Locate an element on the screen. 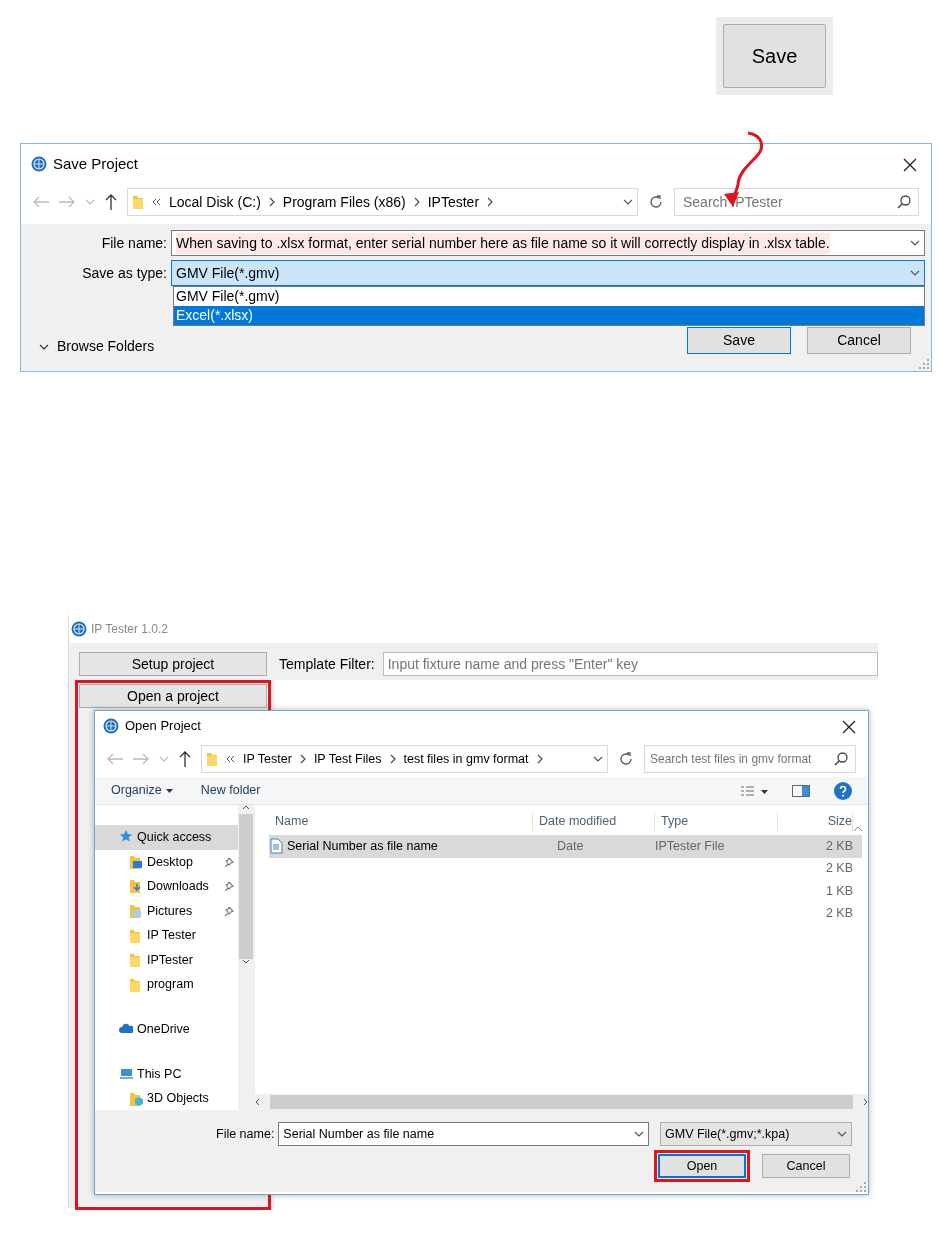 The width and height of the screenshot is (950, 1254). sidebar-item: IP Tester is located at coordinates (166, 935).